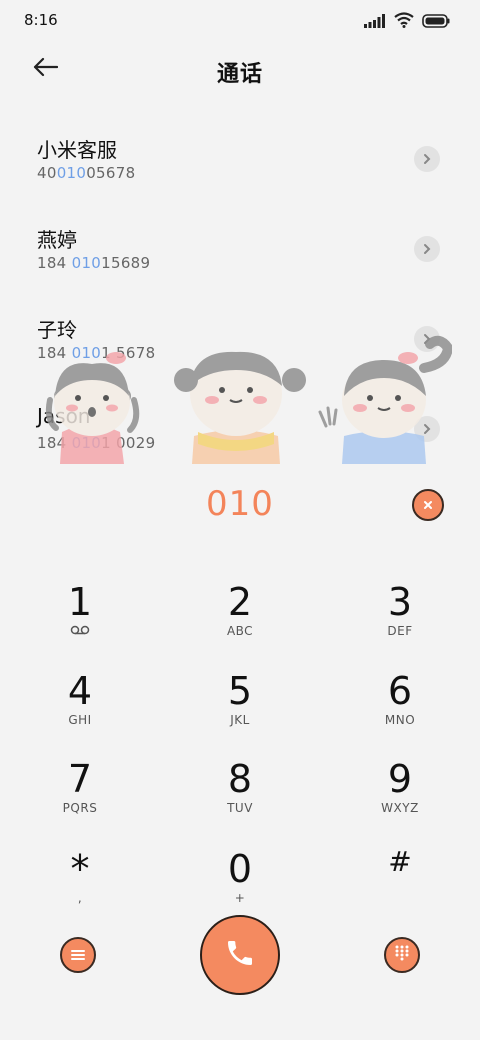  I want to click on menu-button, so click(78, 955).